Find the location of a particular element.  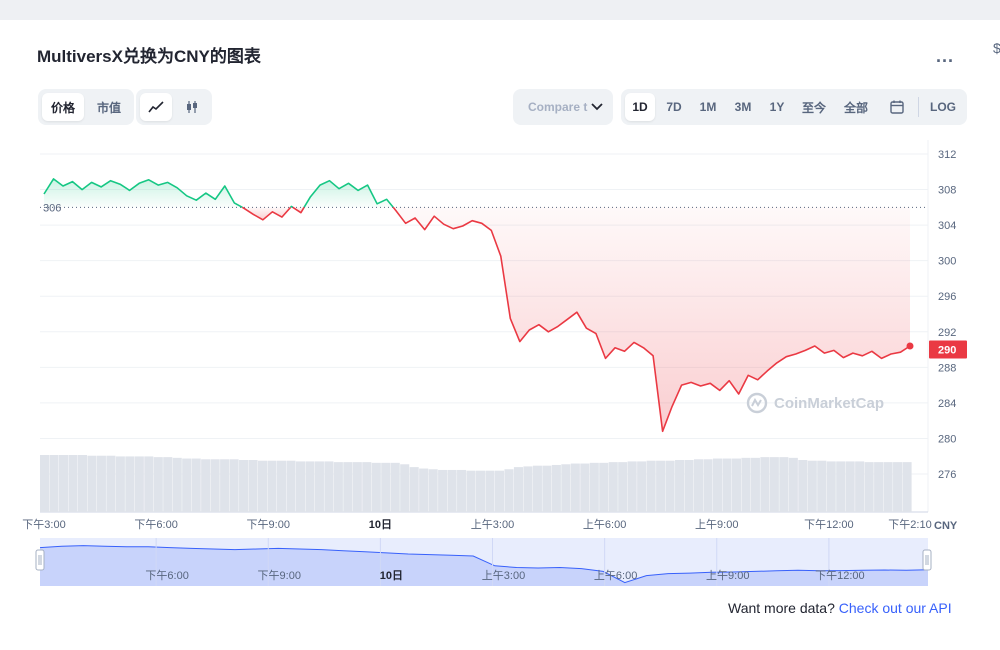

navigator-tick-label: 下午9:00 is located at coordinates (279, 575).